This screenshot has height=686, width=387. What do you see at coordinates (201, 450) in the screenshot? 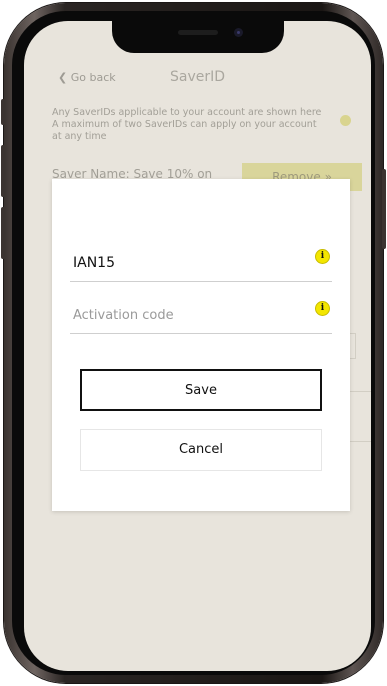
I see `cancel-button: Cancel` at bounding box center [201, 450].